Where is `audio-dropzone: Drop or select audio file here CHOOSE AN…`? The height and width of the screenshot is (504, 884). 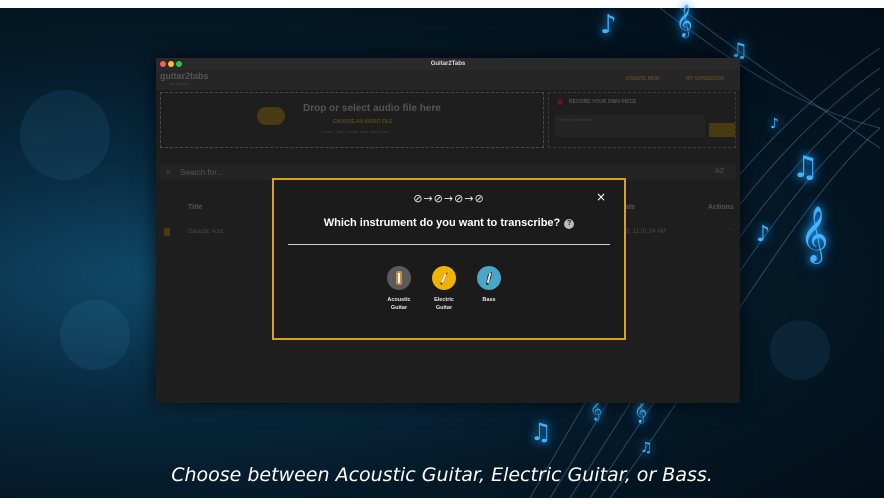 audio-dropzone: Drop or select audio file here CHOOSE AN… is located at coordinates (352, 120).